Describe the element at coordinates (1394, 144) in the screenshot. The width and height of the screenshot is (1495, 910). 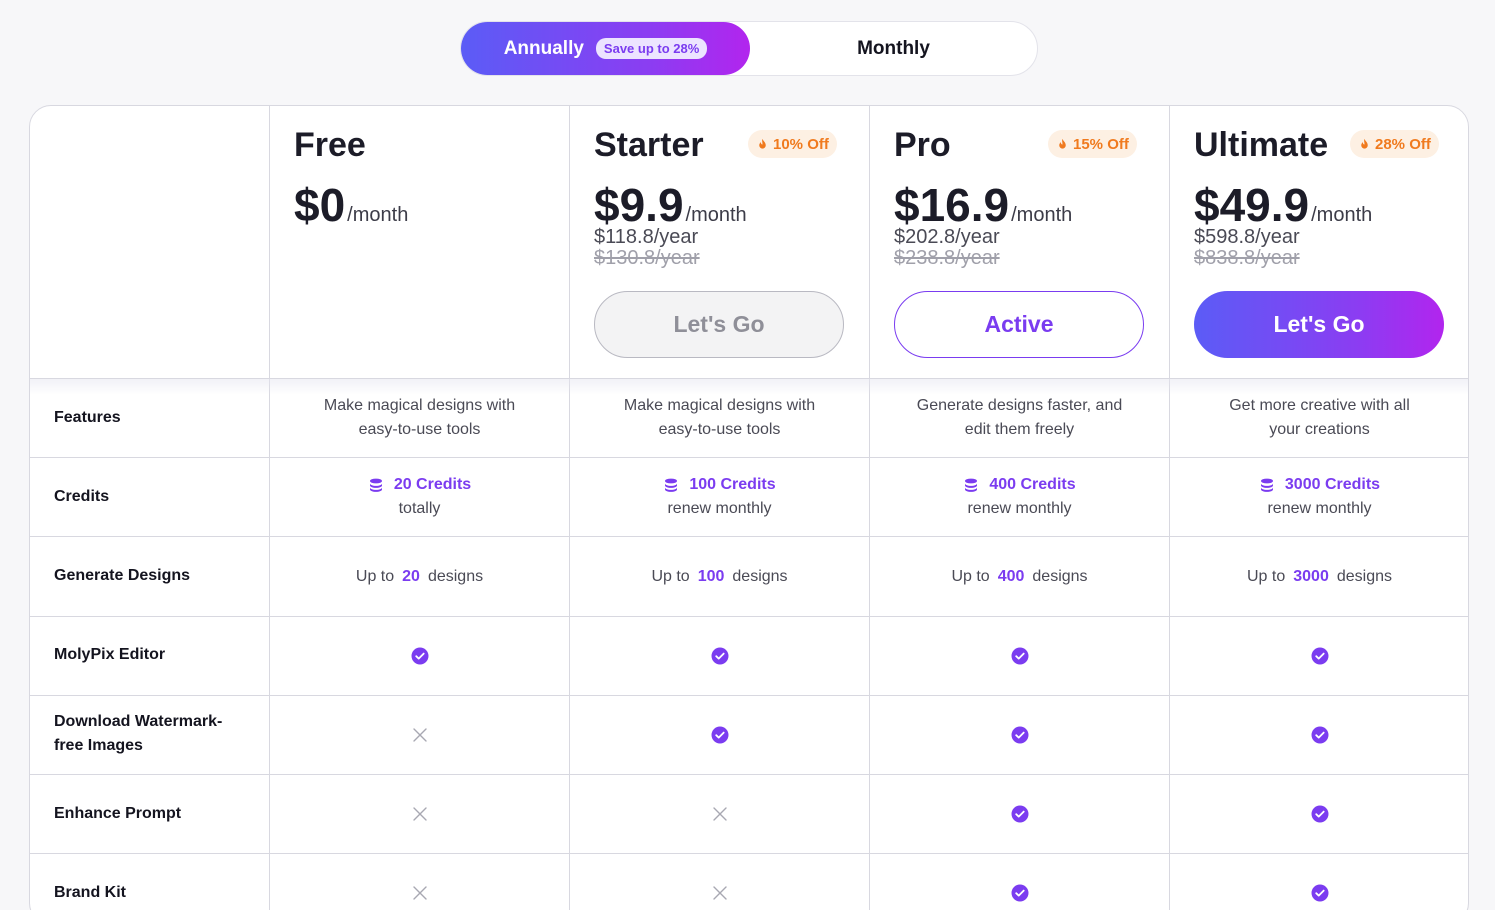
I see `discount-badge: 28% Off` at that location.